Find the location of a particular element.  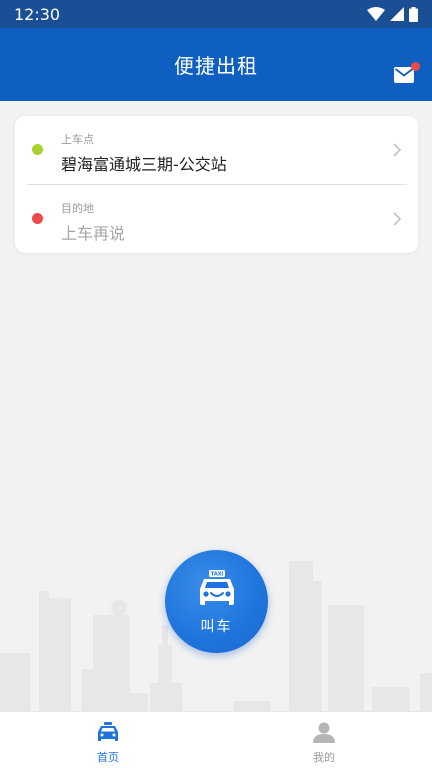

pickup-dot-icon is located at coordinates (37, 149).